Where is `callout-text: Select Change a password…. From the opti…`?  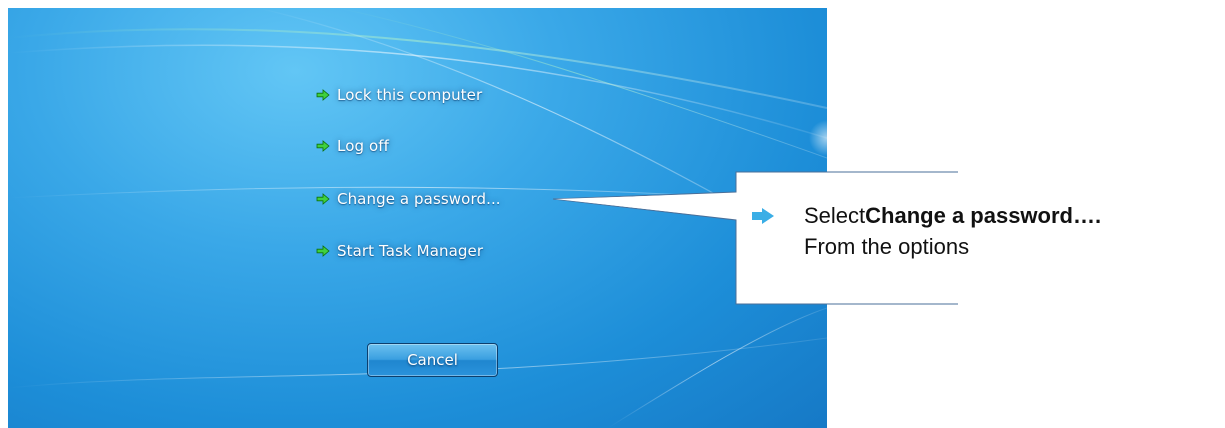
callout-text: Select Change a password…. From the opti… is located at coordinates (985, 231).